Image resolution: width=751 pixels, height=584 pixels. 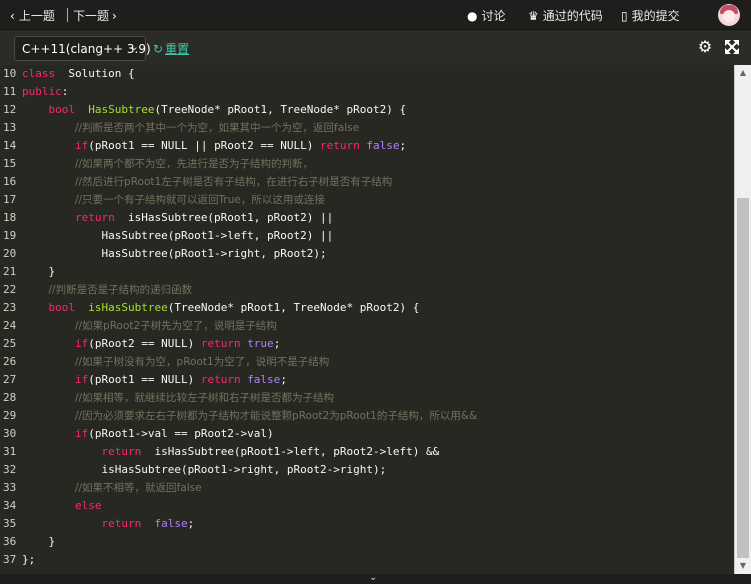 What do you see at coordinates (10, 433) in the screenshot?
I see `line-number: 30` at bounding box center [10, 433].